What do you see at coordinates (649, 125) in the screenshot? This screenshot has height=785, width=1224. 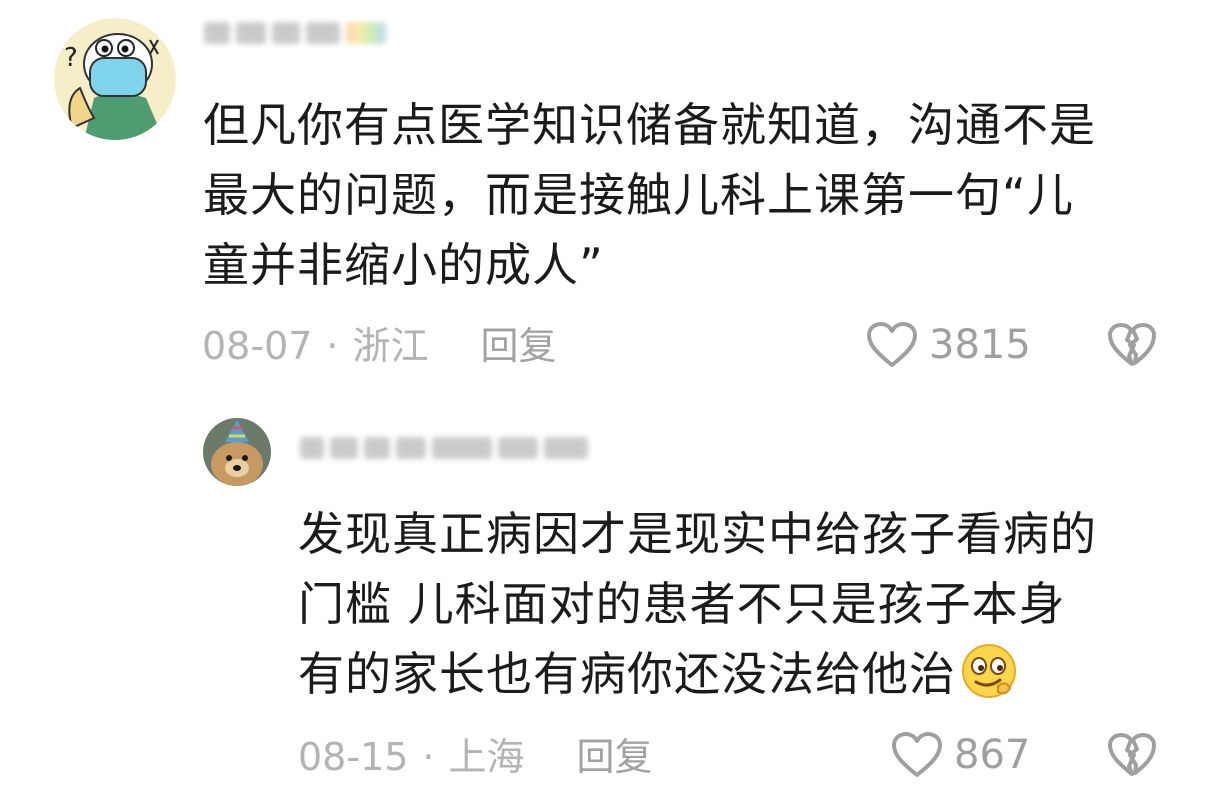 I see `comment-line: 但凡你有点医学知识储备就知道，沟通不是` at bounding box center [649, 125].